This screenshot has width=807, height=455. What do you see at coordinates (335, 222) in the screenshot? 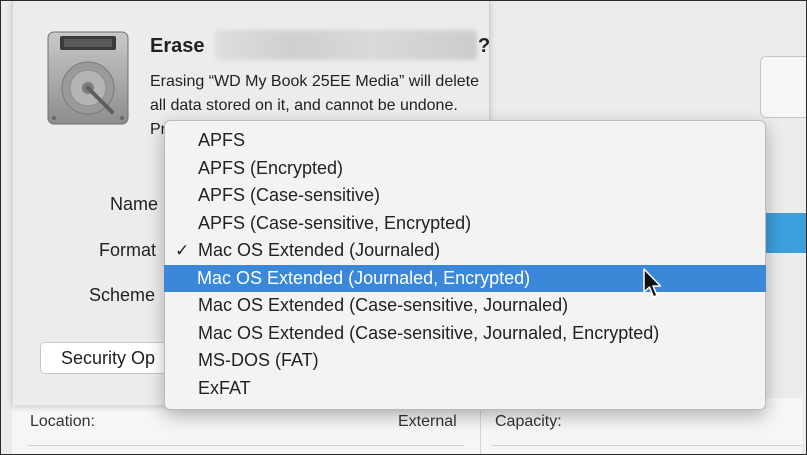
I see `menu-item-label: APFS (Case-sensitive, Encrypted)` at bounding box center [335, 222].